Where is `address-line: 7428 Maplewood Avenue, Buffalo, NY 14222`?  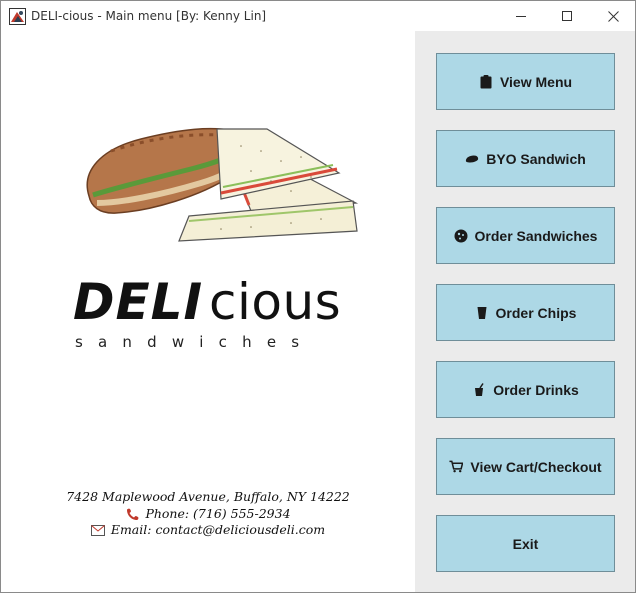 address-line: 7428 Maplewood Avenue, Buffalo, NY 14222 is located at coordinates (208, 497).